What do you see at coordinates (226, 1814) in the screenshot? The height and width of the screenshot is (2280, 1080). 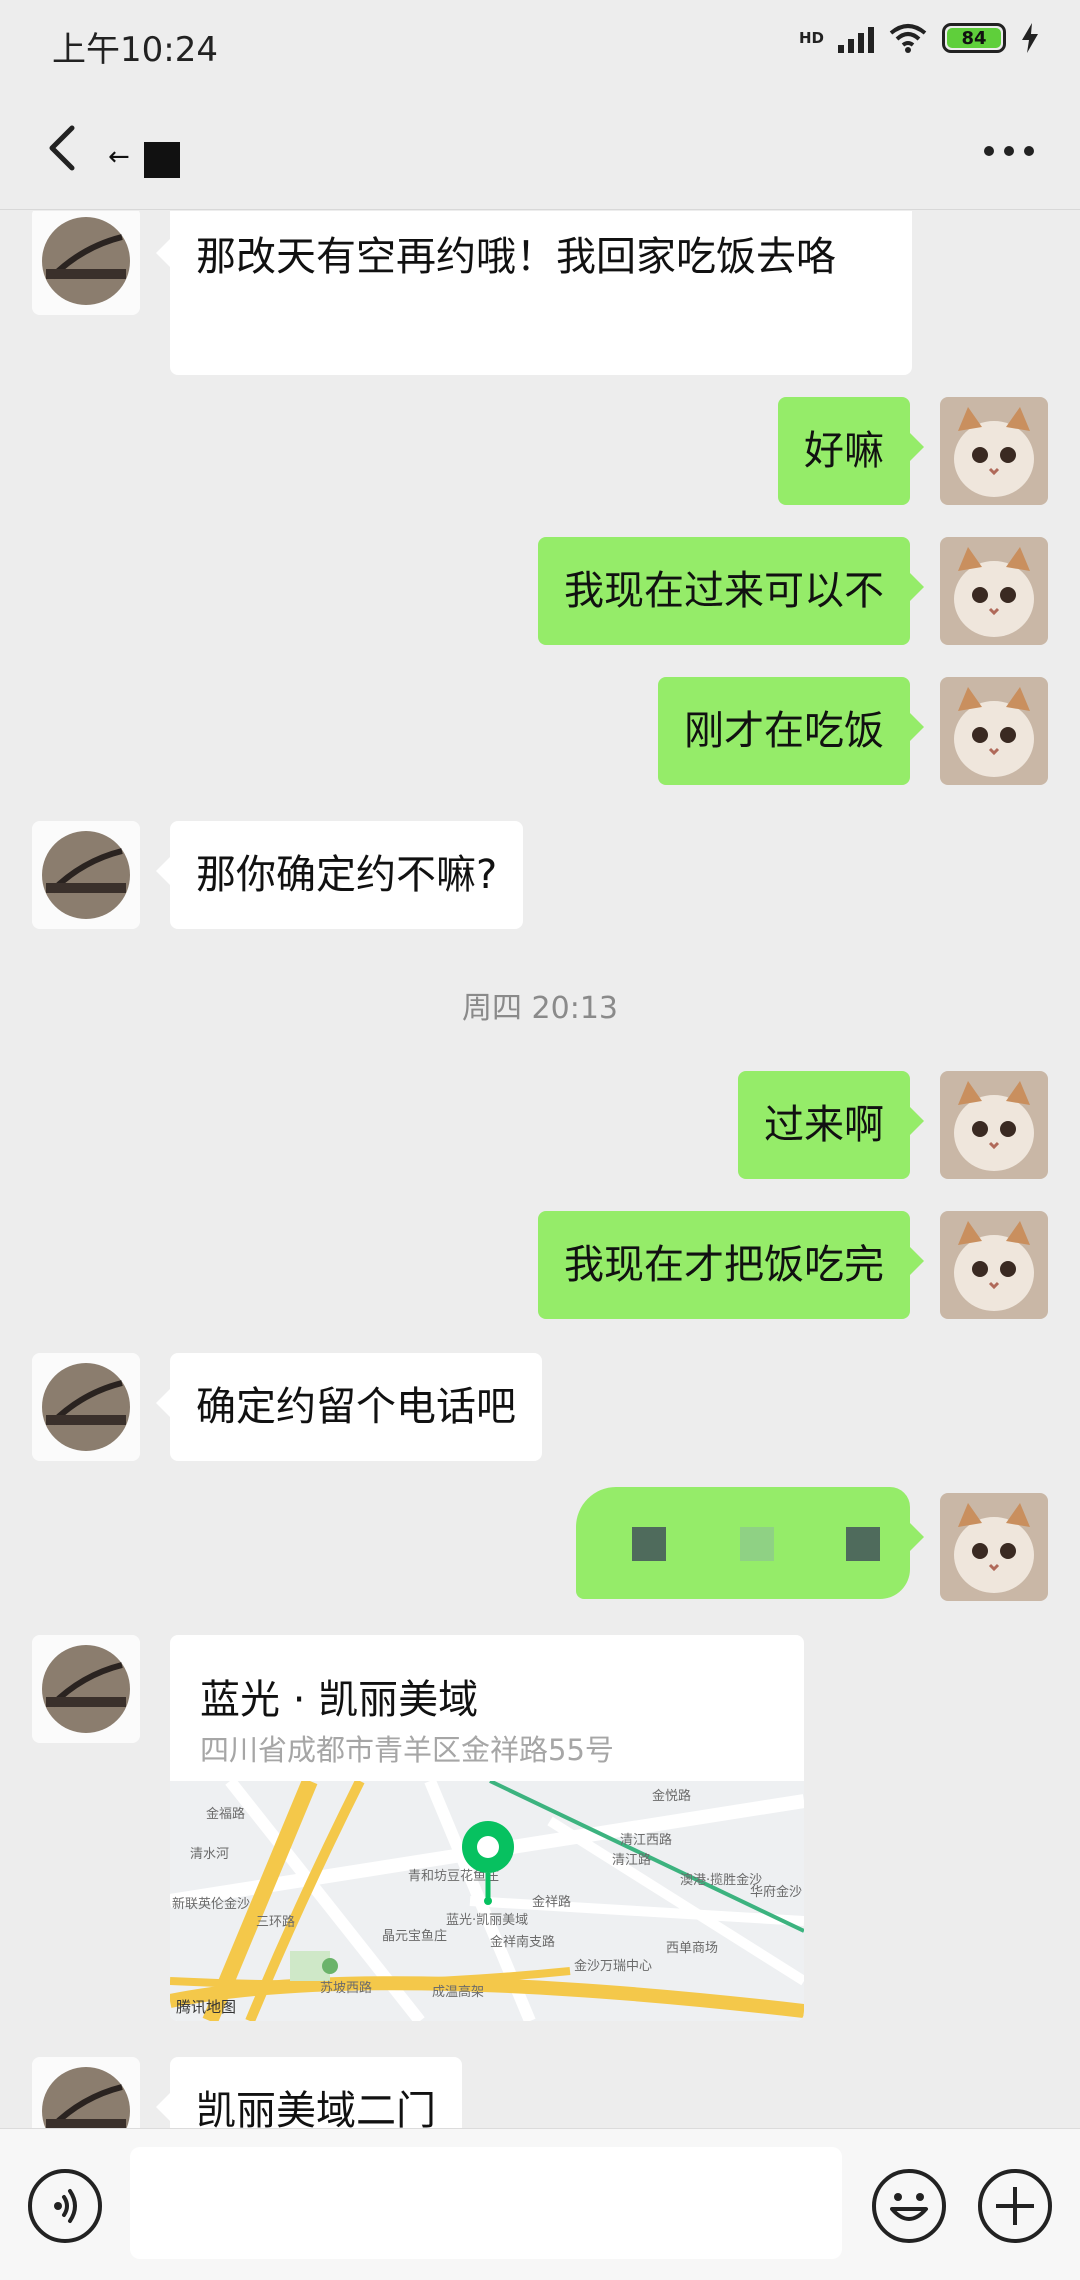 I see `map-label: 金福路` at bounding box center [226, 1814].